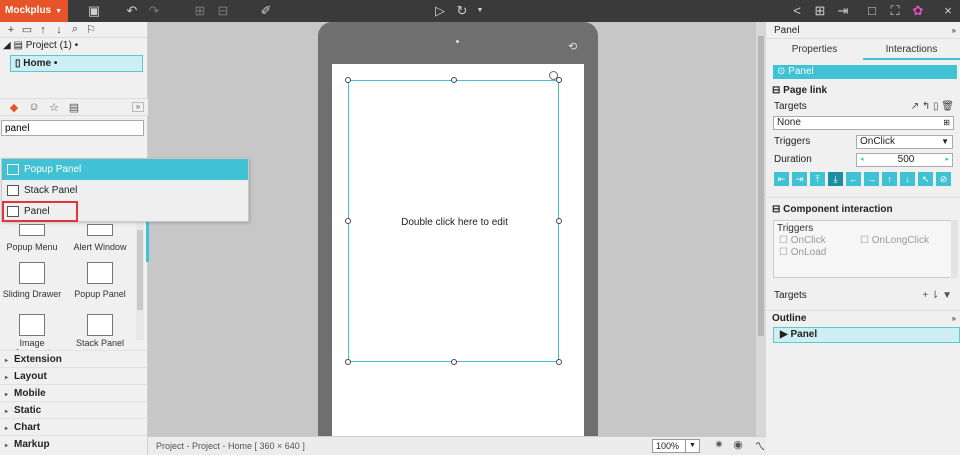  Describe the element at coordinates (863, 252) in the screenshot. I see `trigger-option-onload: ☐ OnLoad` at that location.